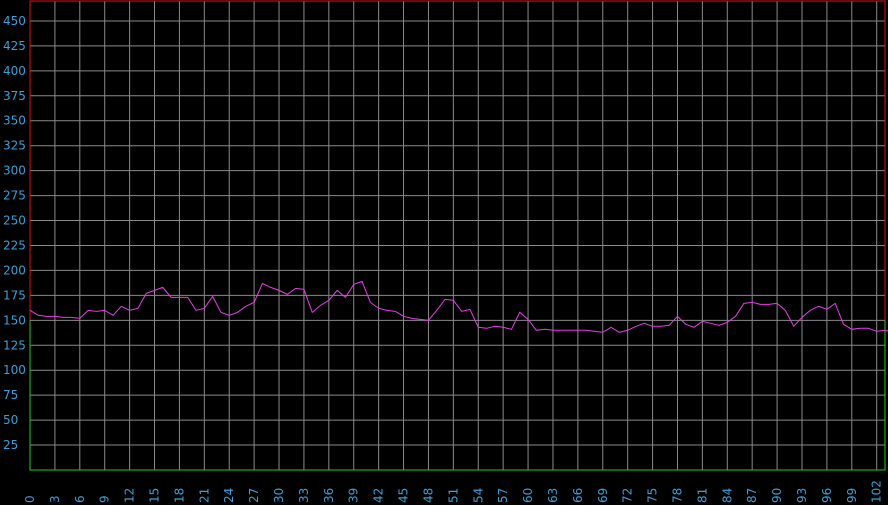  Describe the element at coordinates (827, 495) in the screenshot. I see `x-tick-label: 96` at that location.